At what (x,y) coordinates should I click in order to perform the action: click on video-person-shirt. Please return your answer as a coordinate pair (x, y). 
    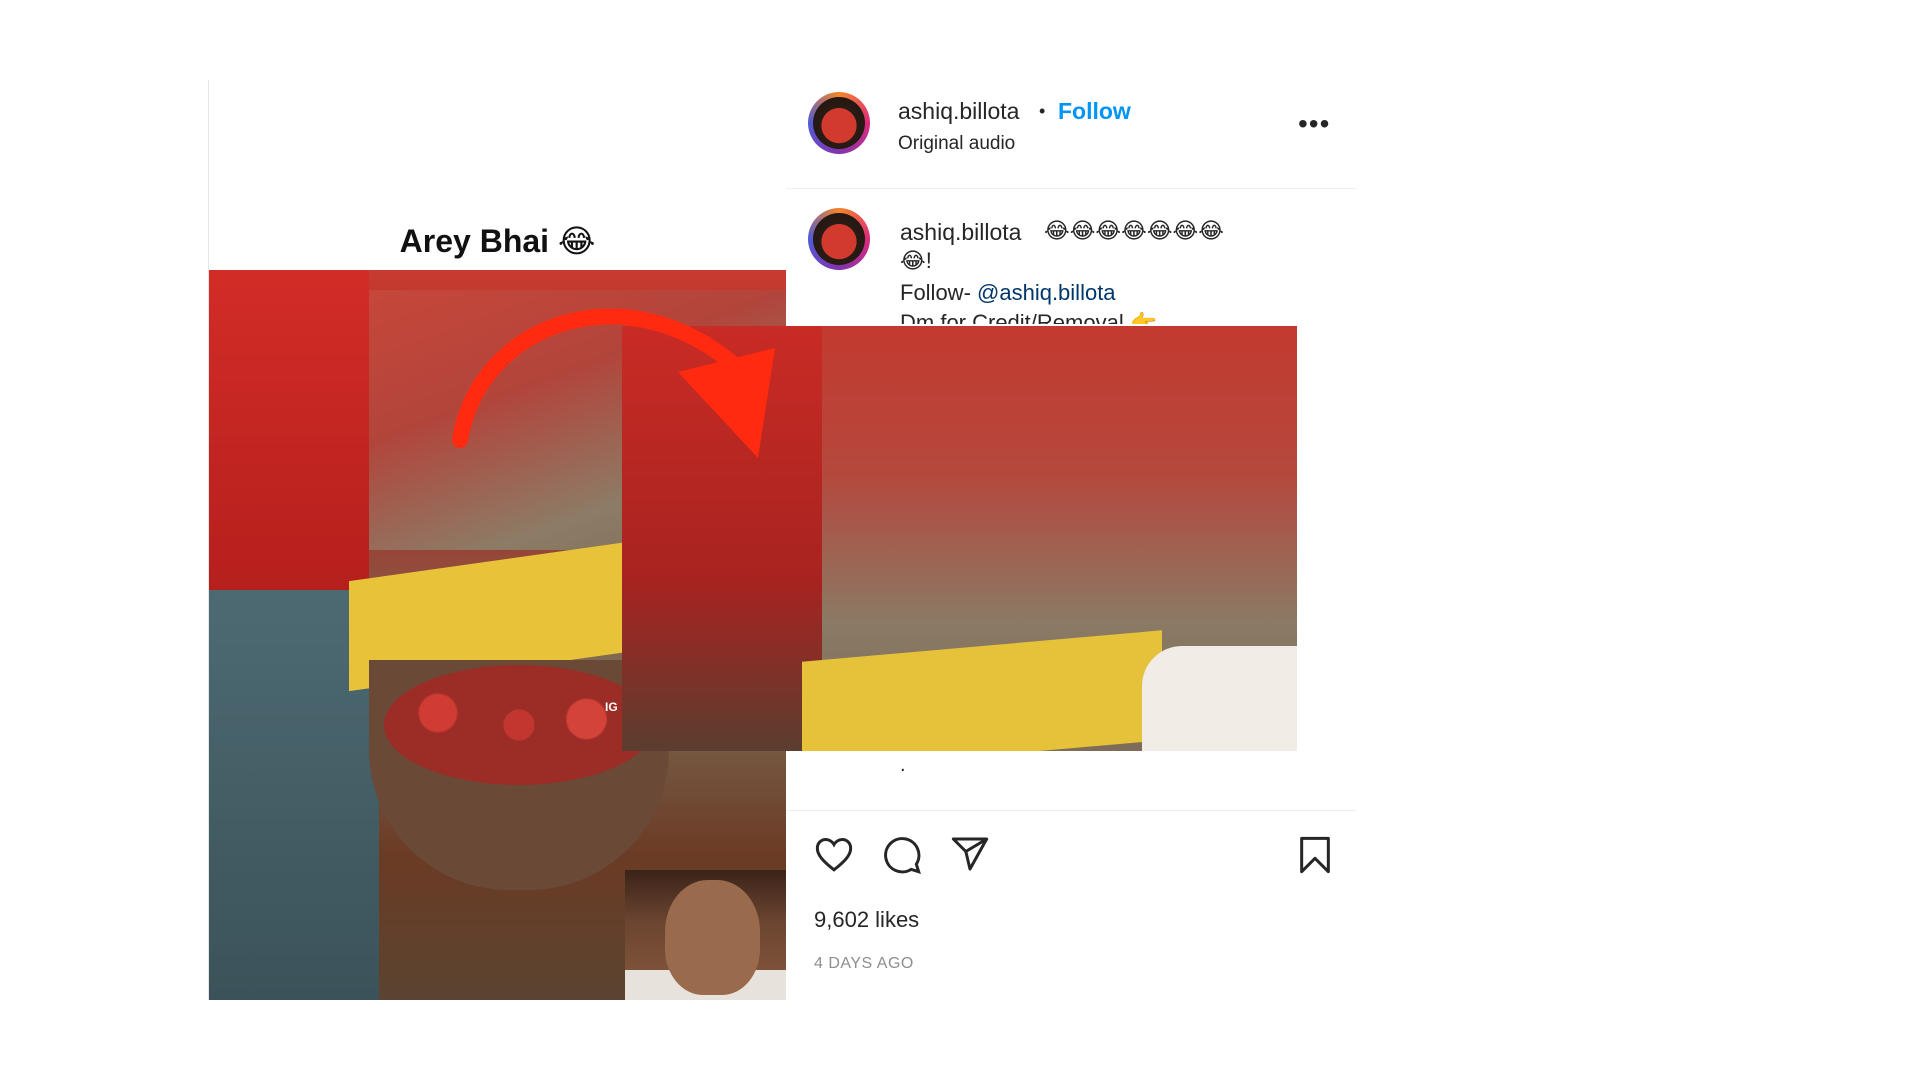
    Looking at the image, I should click on (289, 435).